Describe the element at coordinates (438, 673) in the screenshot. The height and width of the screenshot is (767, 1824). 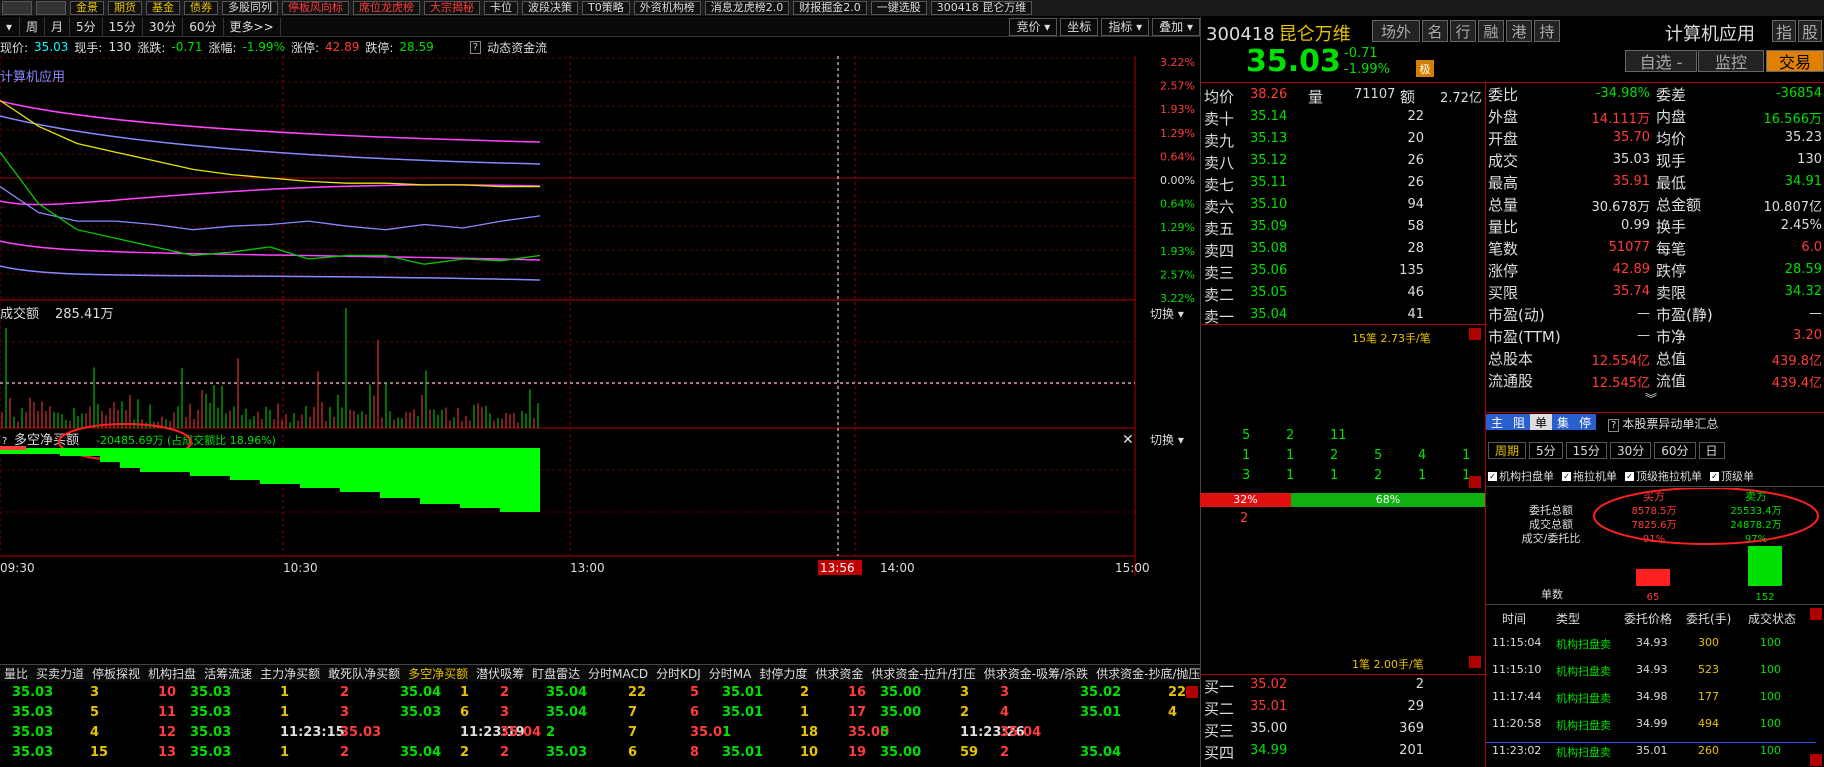
I see `indicator-tab: 多空净买额` at that location.